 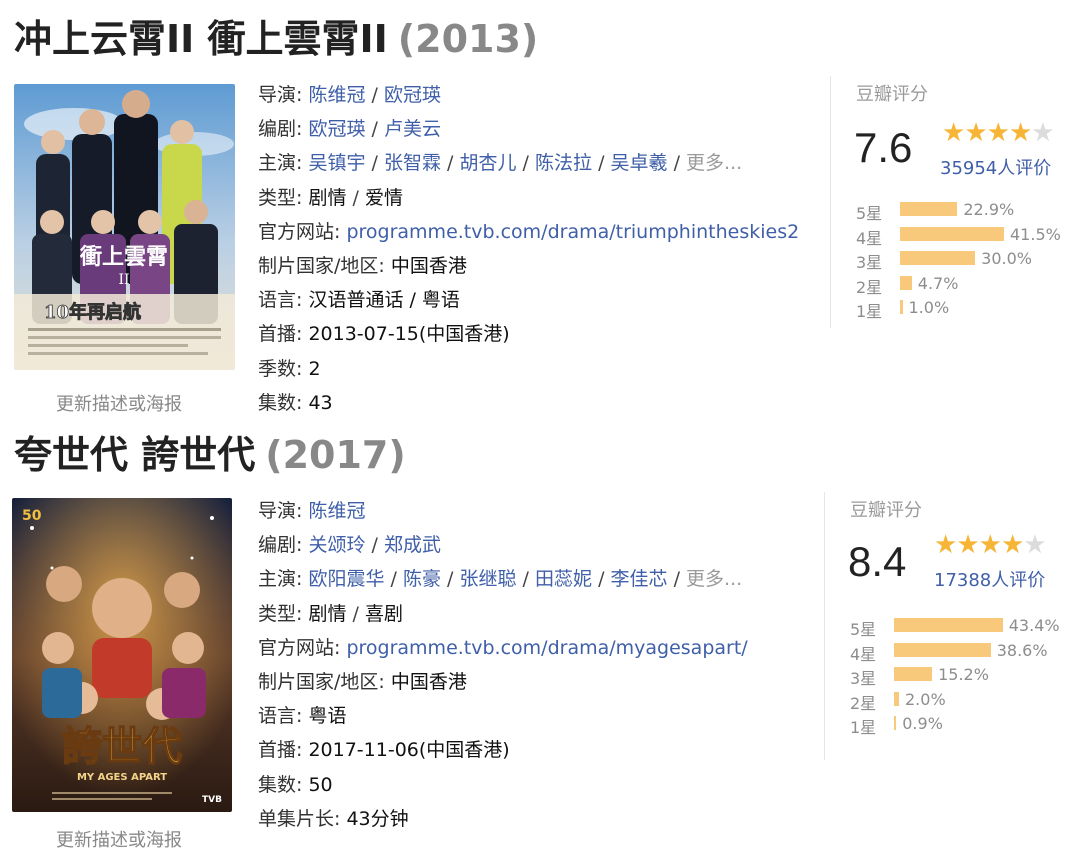 I want to click on episodes-value: 43, so click(x=320, y=402).